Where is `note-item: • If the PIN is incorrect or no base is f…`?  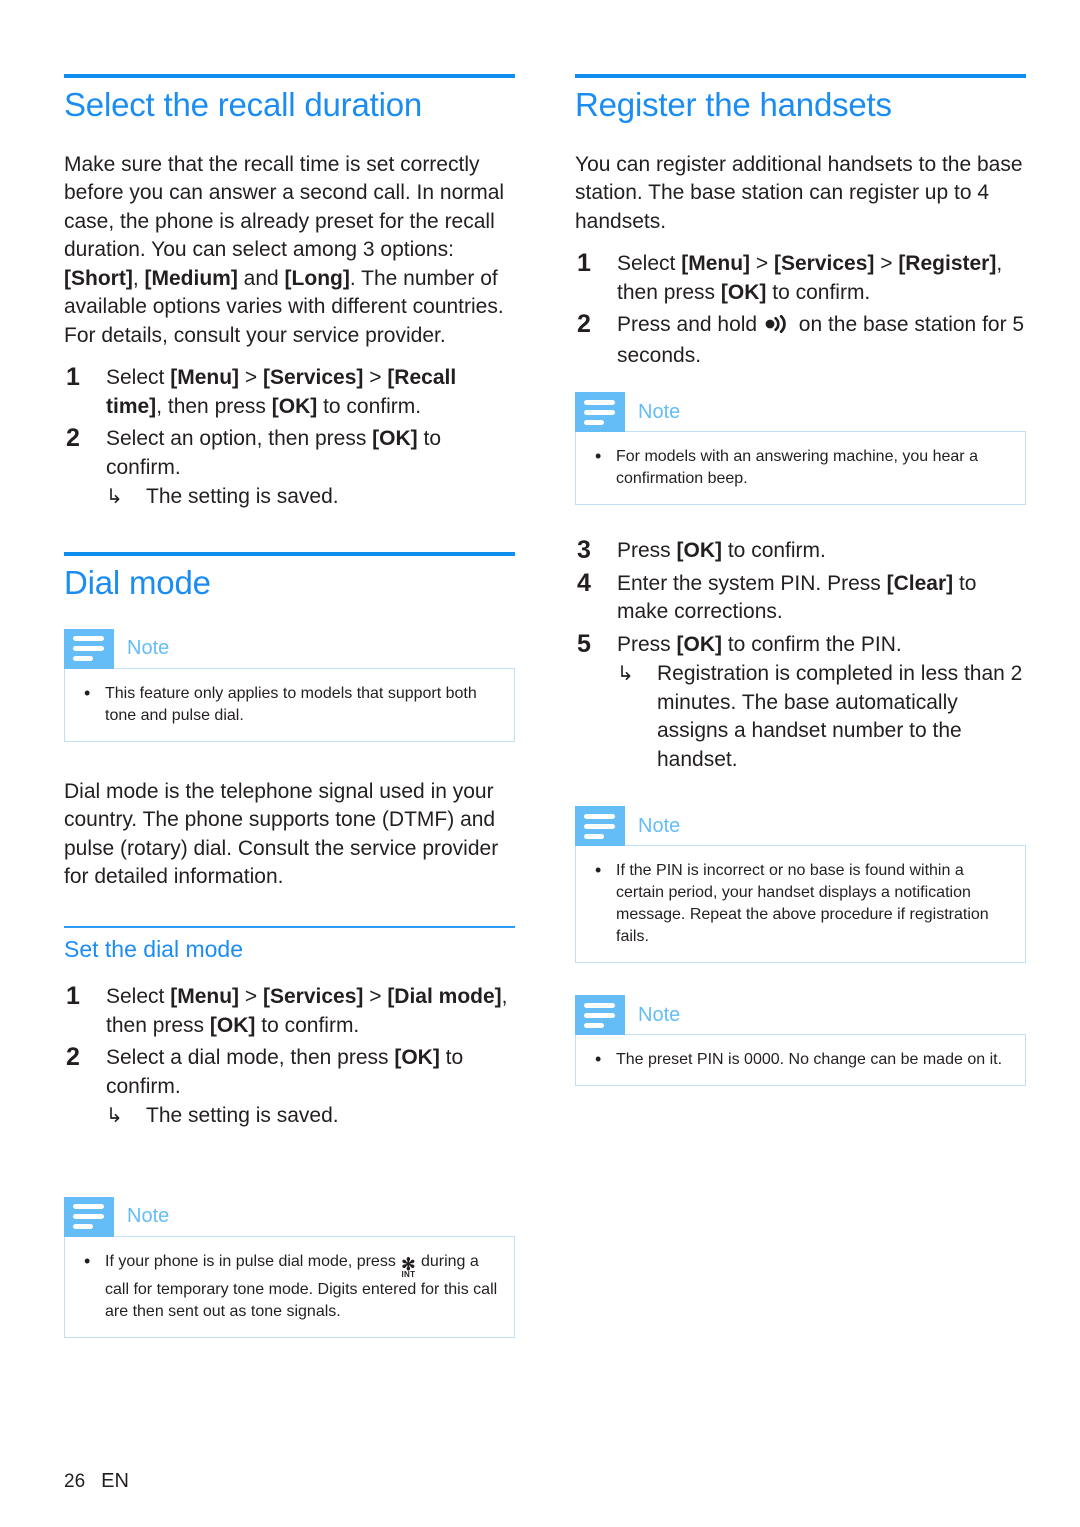
note-item: • If the PIN is incorrect or no base is f… is located at coordinates (799, 904).